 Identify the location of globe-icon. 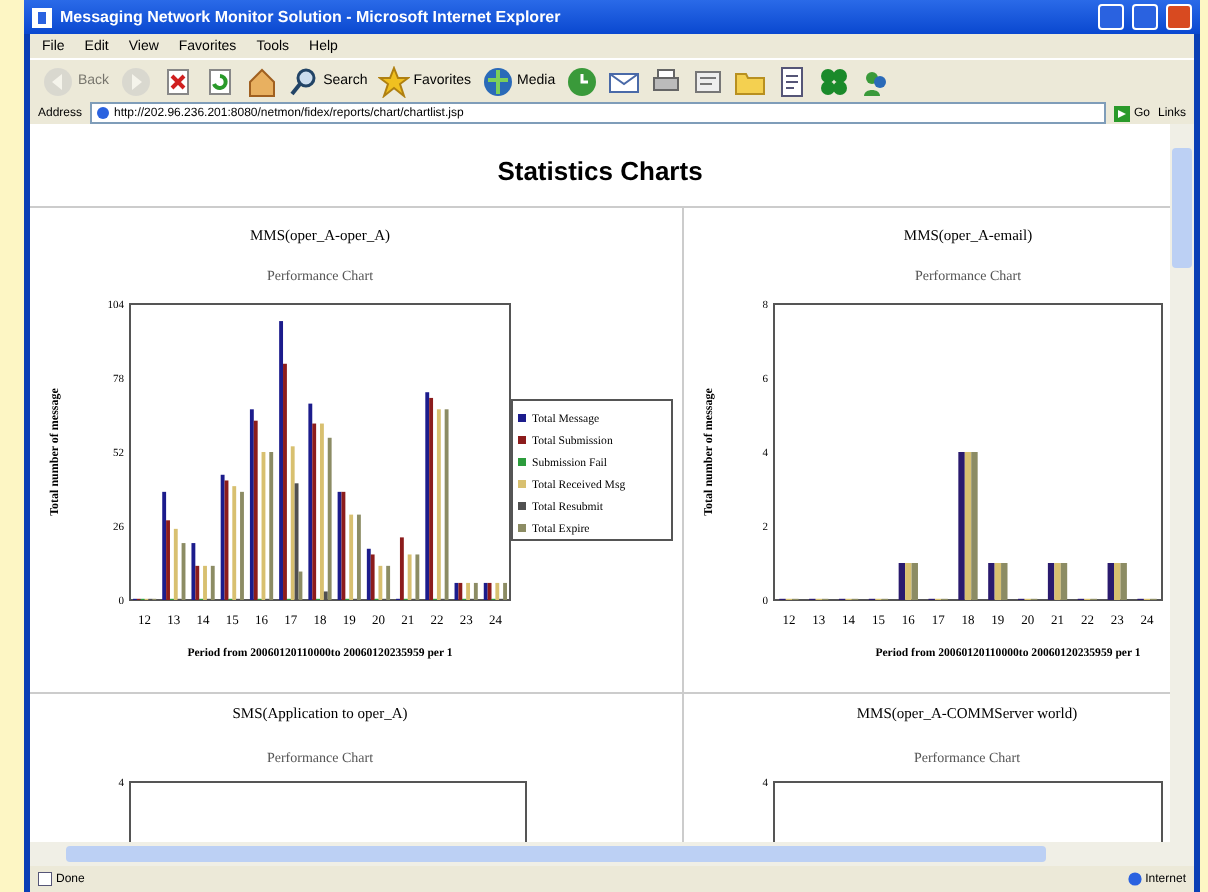
(1134, 879).